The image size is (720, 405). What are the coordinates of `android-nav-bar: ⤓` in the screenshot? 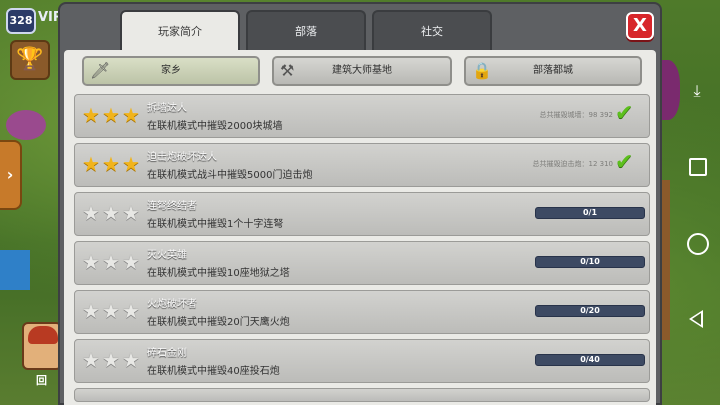 It's located at (697, 202).